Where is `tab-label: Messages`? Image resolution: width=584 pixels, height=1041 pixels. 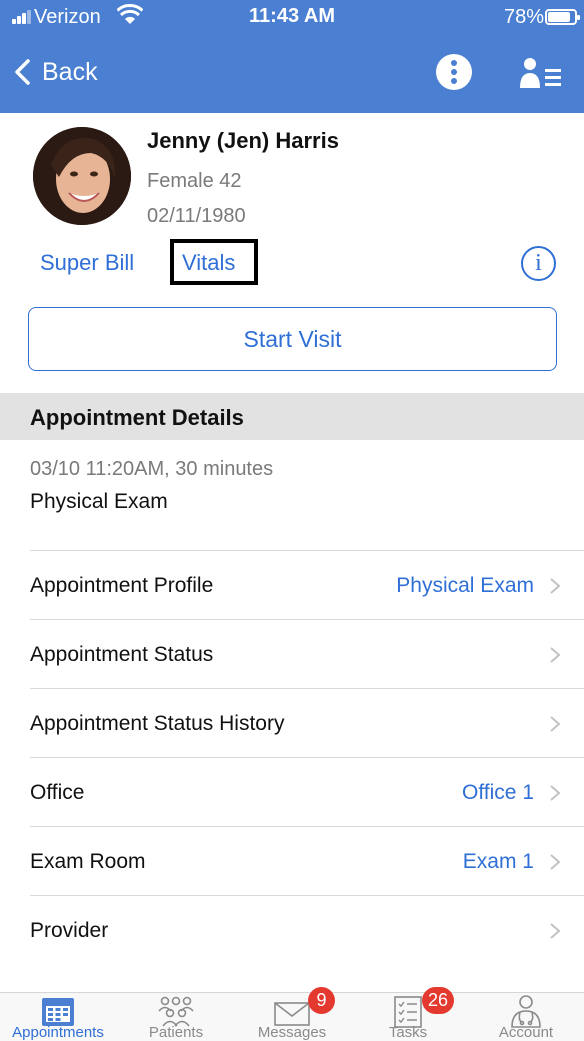 tab-label: Messages is located at coordinates (292, 1032).